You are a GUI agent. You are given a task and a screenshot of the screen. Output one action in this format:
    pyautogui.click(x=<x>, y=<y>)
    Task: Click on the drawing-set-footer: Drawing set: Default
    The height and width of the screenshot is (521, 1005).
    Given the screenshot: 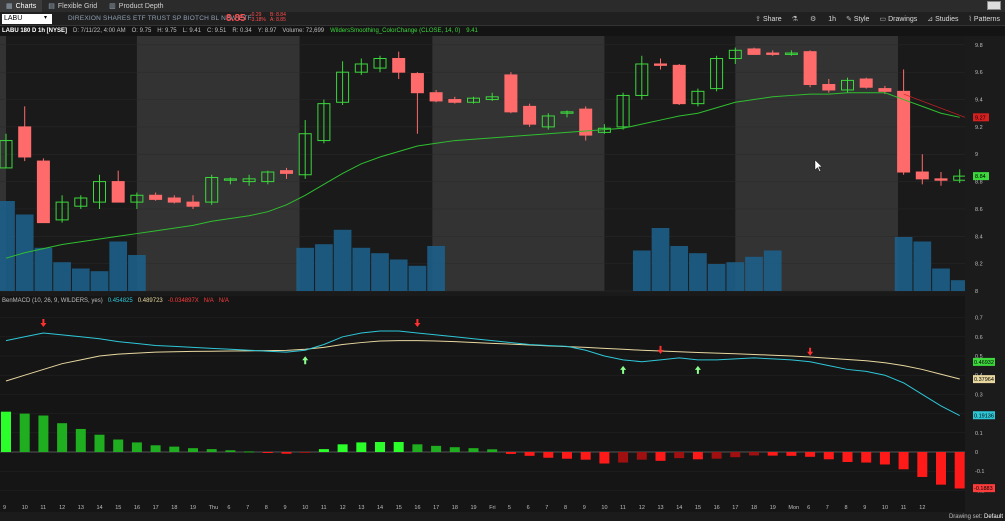 What is the action you would take?
    pyautogui.click(x=976, y=517)
    